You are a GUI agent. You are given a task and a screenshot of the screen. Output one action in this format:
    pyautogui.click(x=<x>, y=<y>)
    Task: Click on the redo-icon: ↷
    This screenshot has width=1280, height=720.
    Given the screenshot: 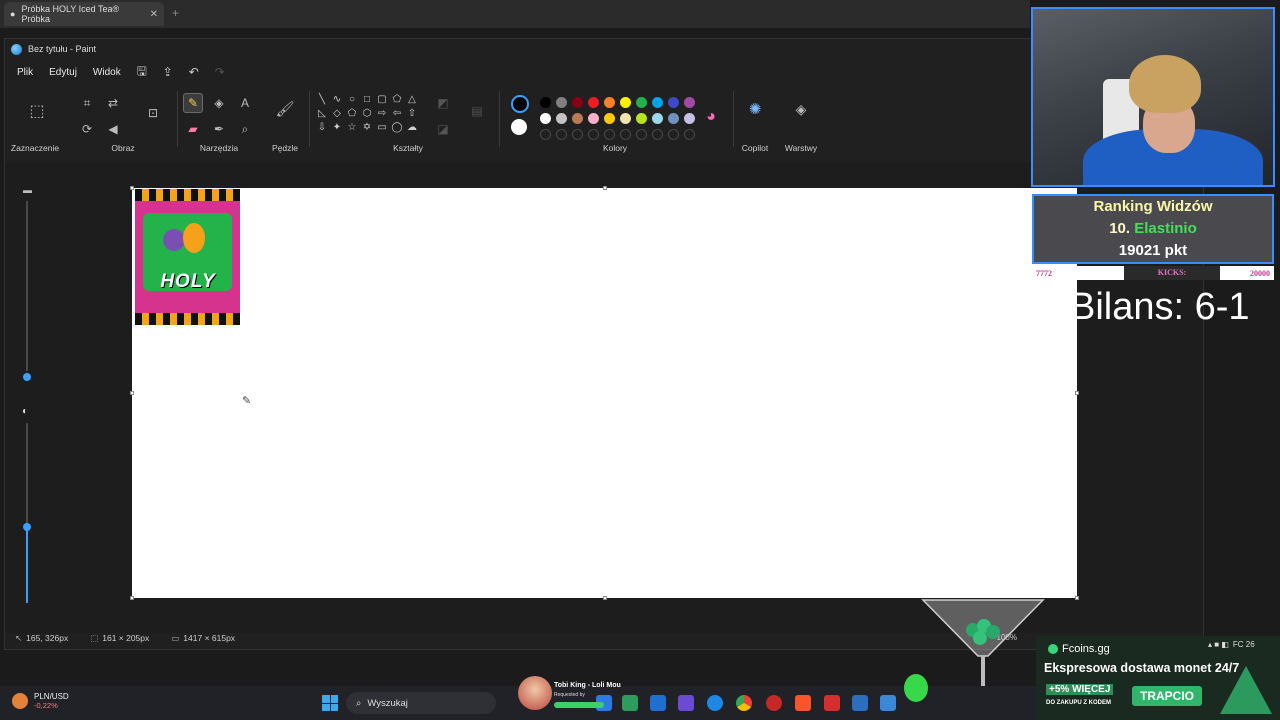 What is the action you would take?
    pyautogui.click(x=220, y=72)
    